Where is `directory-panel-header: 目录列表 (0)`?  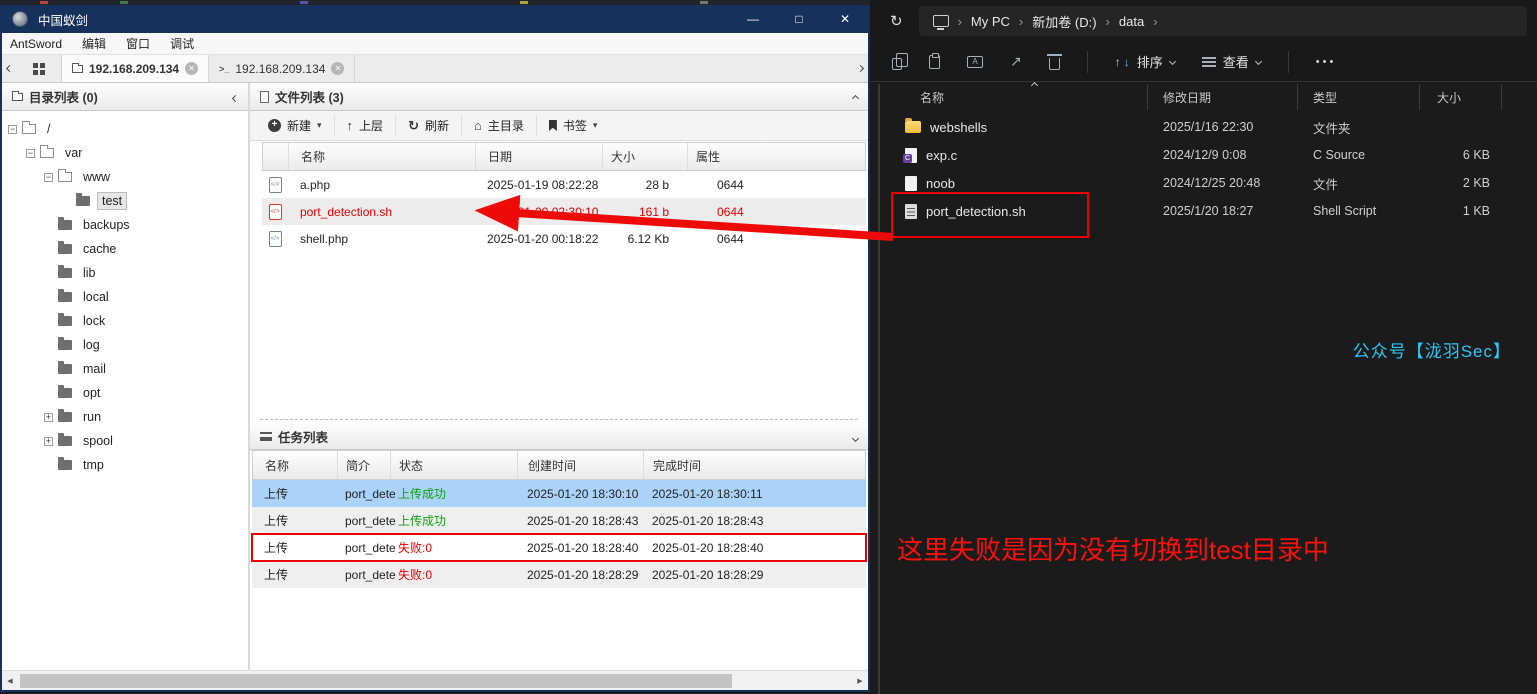
directory-panel-header: 目录列表 (0) is located at coordinates (125, 97).